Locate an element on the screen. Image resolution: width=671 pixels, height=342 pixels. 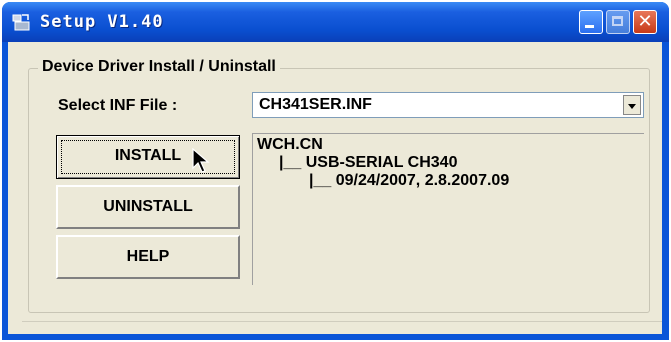
dropdown-arrow-icon is located at coordinates (632, 105).